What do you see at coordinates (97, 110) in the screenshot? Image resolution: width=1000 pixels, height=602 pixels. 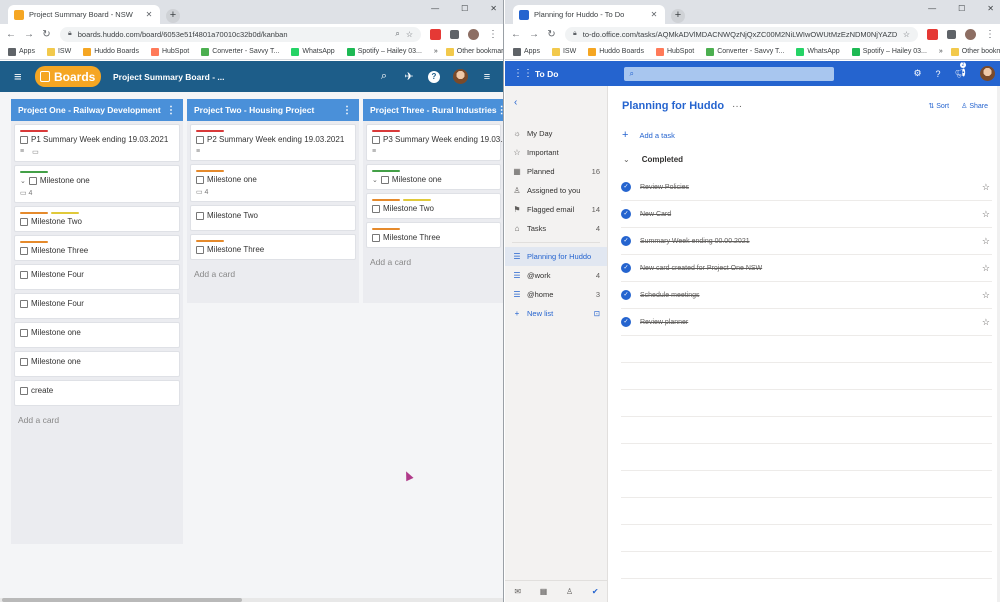 I see `column-header: Project One - Railway Development ⋮` at bounding box center [97, 110].